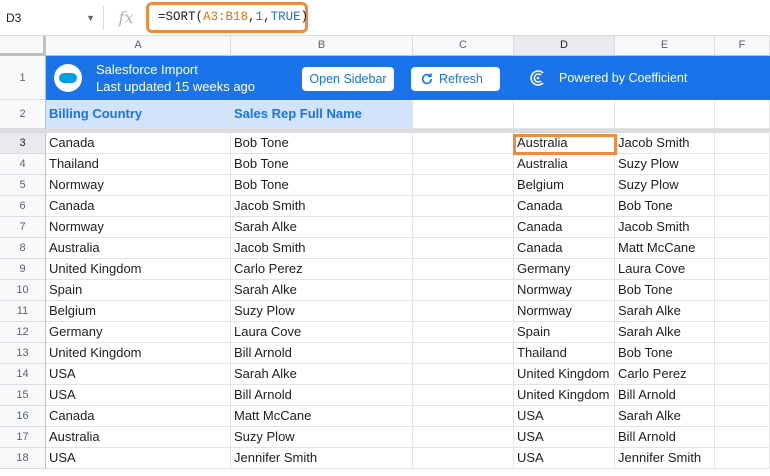  What do you see at coordinates (463, 46) in the screenshot?
I see `column-header-c: C` at bounding box center [463, 46].